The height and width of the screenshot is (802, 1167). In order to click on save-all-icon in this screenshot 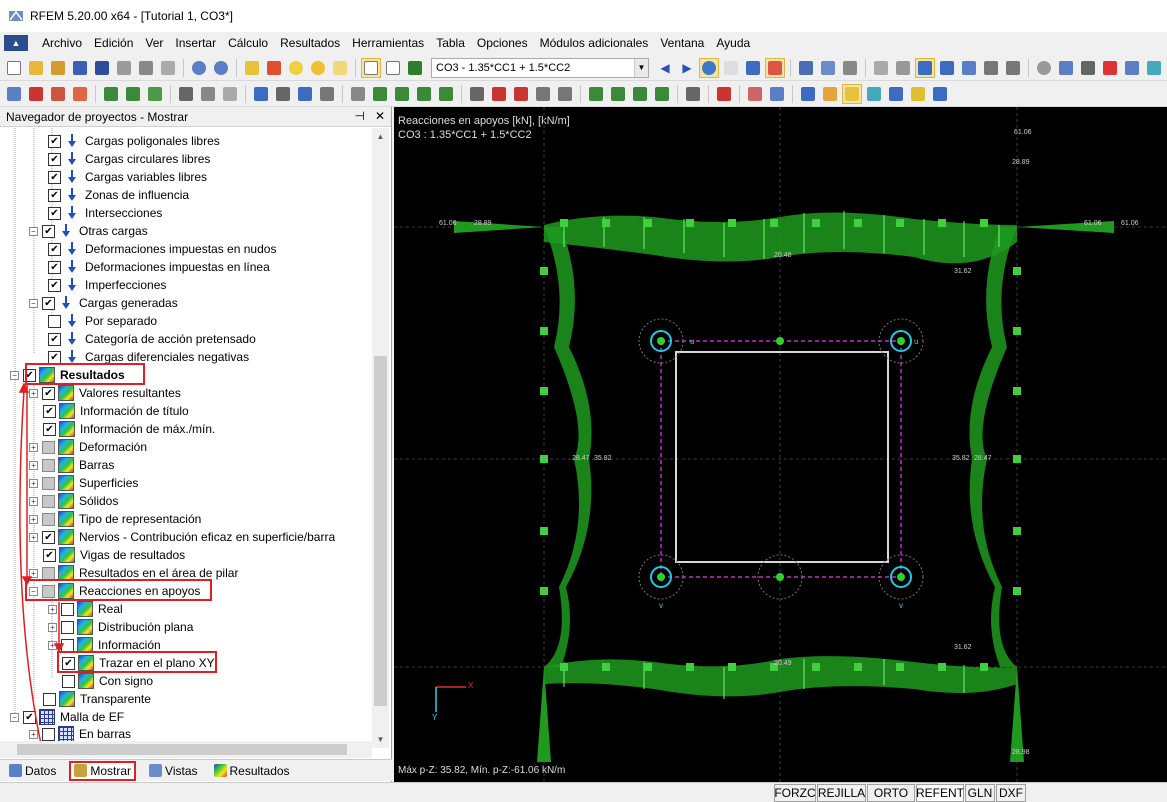, I will do `click(102, 68)`.